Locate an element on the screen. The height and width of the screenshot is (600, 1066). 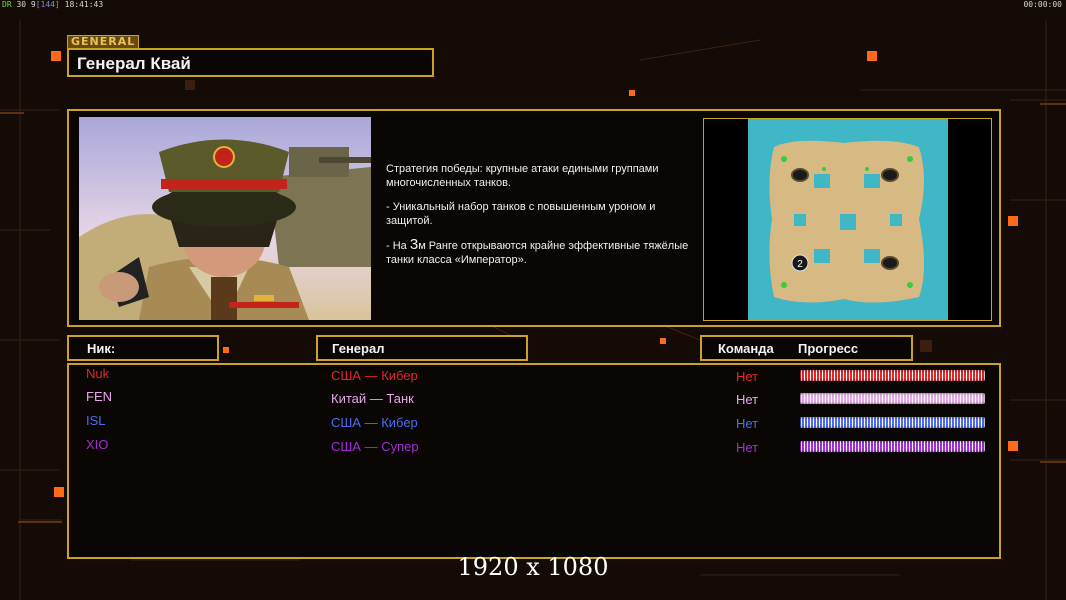
player-row: FEN Китай — Танк Нет is located at coordinates (533, 399).